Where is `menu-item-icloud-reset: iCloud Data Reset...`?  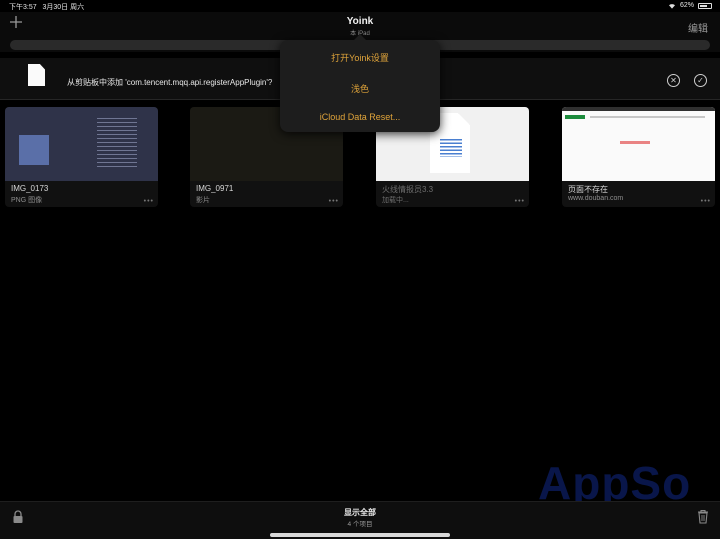
menu-item-icloud-reset: iCloud Data Reset... is located at coordinates (360, 117).